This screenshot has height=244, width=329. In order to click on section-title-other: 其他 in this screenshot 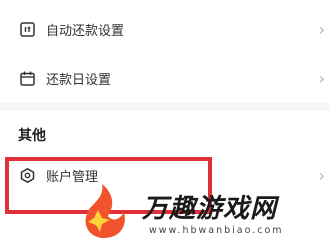, I will do `click(32, 136)`.